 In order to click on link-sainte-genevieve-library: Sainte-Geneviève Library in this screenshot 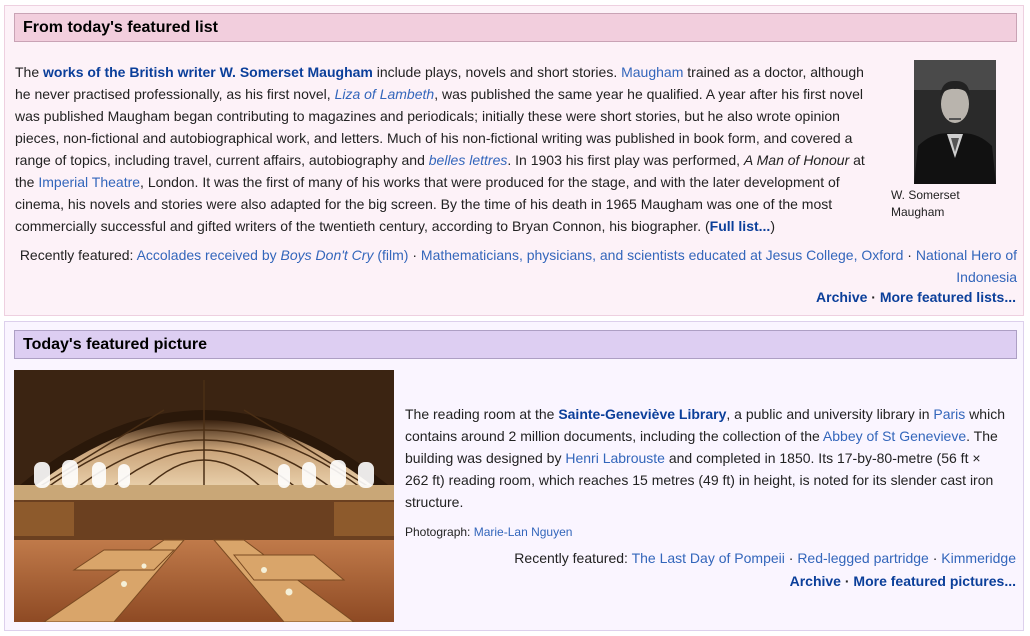, I will do `click(642, 414)`.